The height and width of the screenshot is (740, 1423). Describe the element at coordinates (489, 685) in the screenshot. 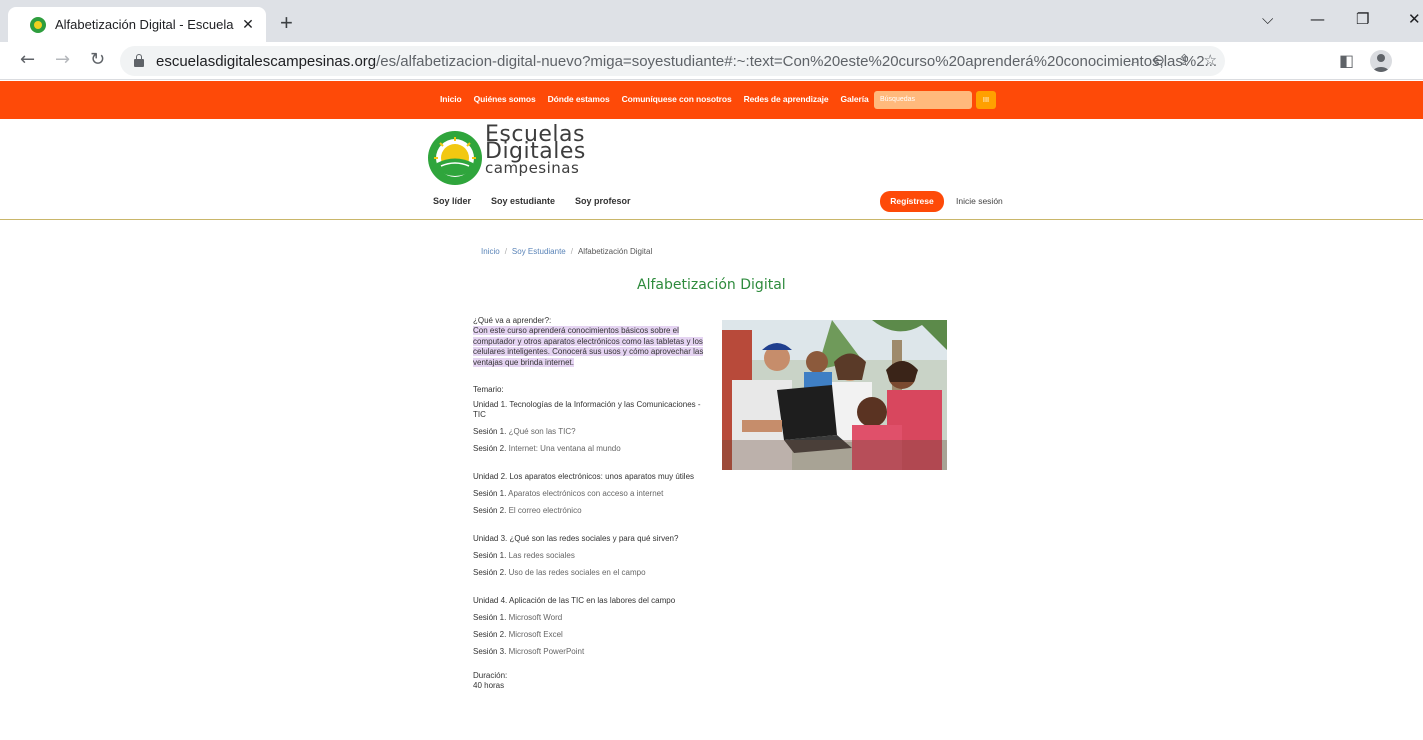

I see `duration-value: 40 horas` at that location.